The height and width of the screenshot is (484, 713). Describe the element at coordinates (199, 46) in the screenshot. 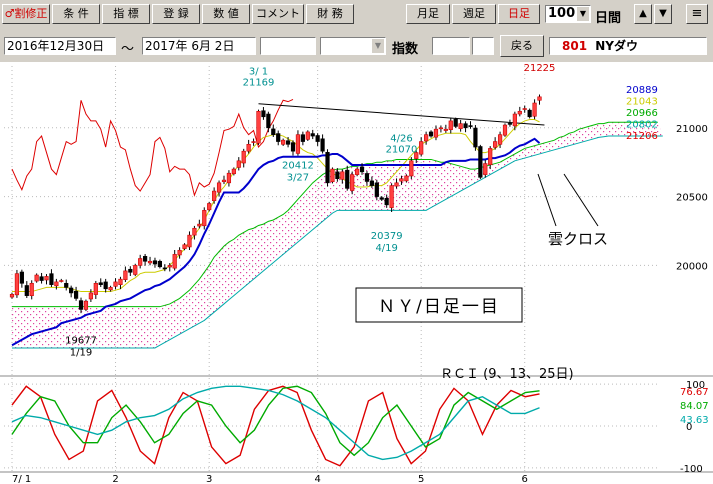

I see `end-date-field: 2017年 6月 2日` at that location.